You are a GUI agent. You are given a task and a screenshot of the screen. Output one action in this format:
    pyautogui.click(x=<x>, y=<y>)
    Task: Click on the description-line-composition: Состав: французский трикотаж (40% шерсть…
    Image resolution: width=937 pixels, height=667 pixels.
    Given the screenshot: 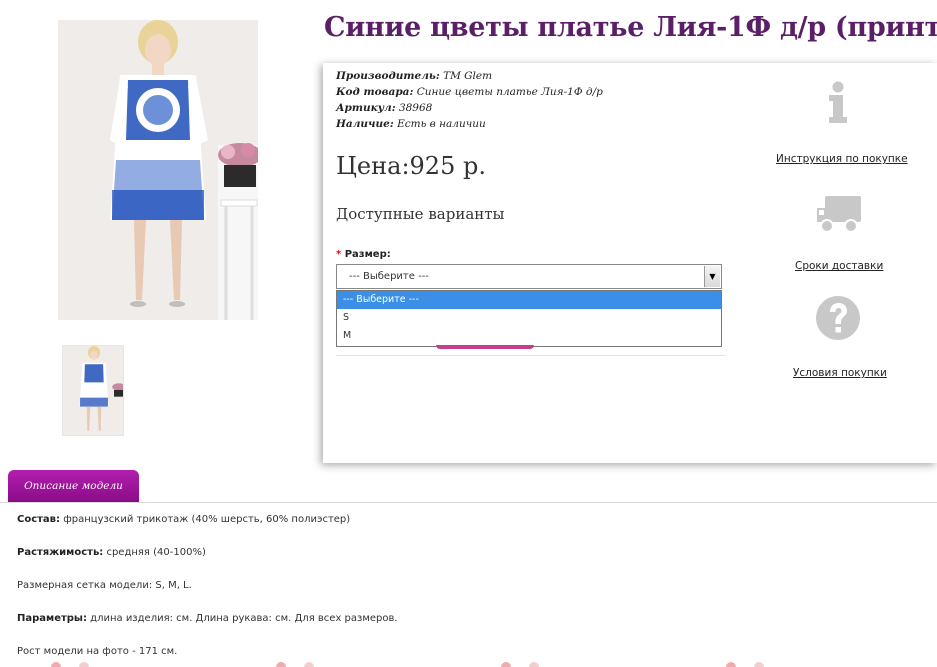 What is the action you would take?
    pyautogui.click(x=184, y=519)
    